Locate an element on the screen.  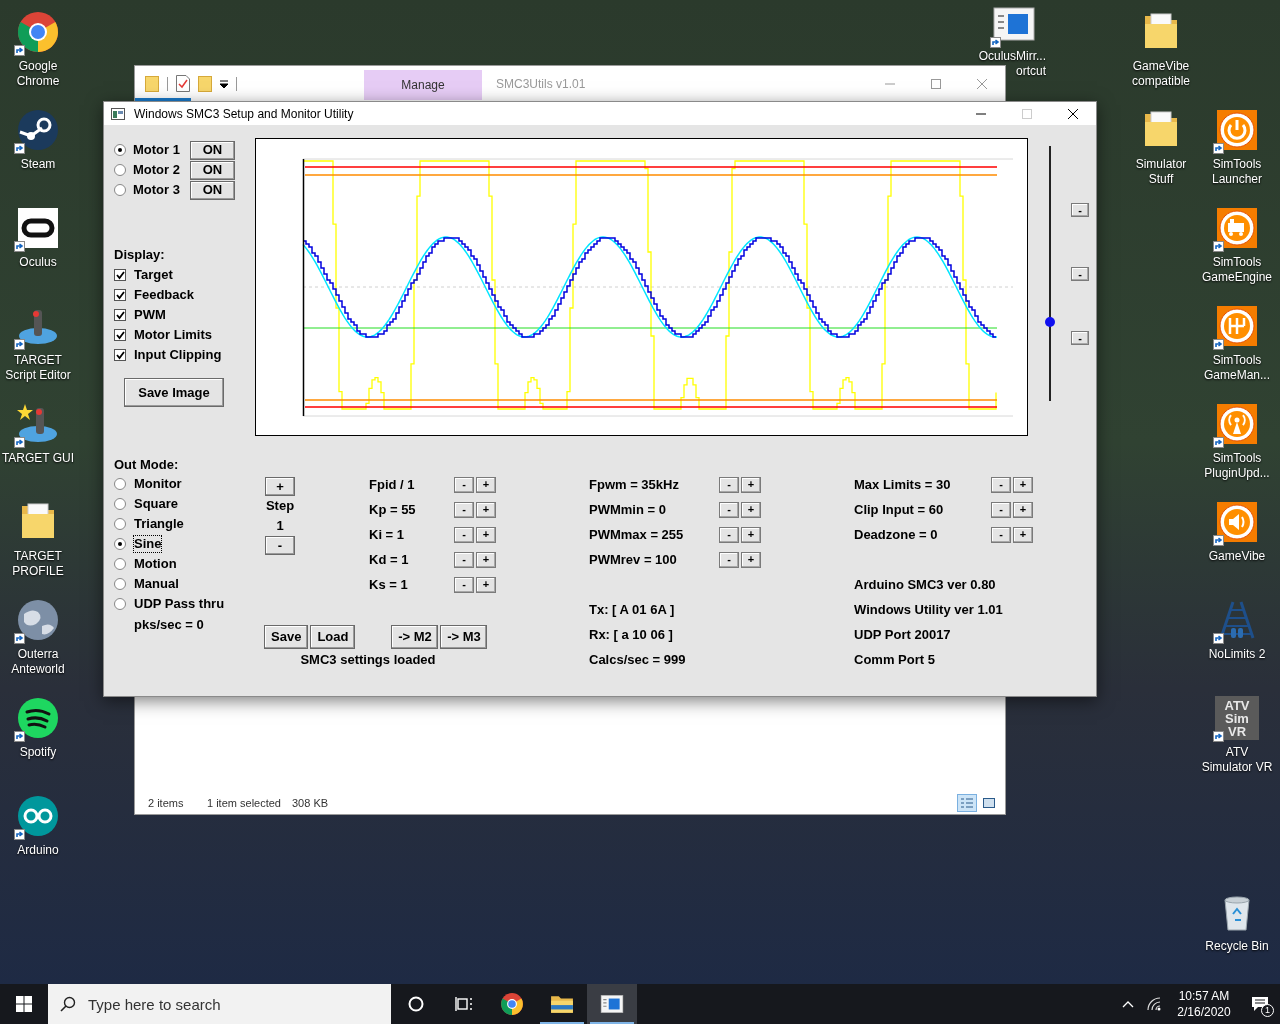
icon-label: Google Chrome is located at coordinates (38, 74).